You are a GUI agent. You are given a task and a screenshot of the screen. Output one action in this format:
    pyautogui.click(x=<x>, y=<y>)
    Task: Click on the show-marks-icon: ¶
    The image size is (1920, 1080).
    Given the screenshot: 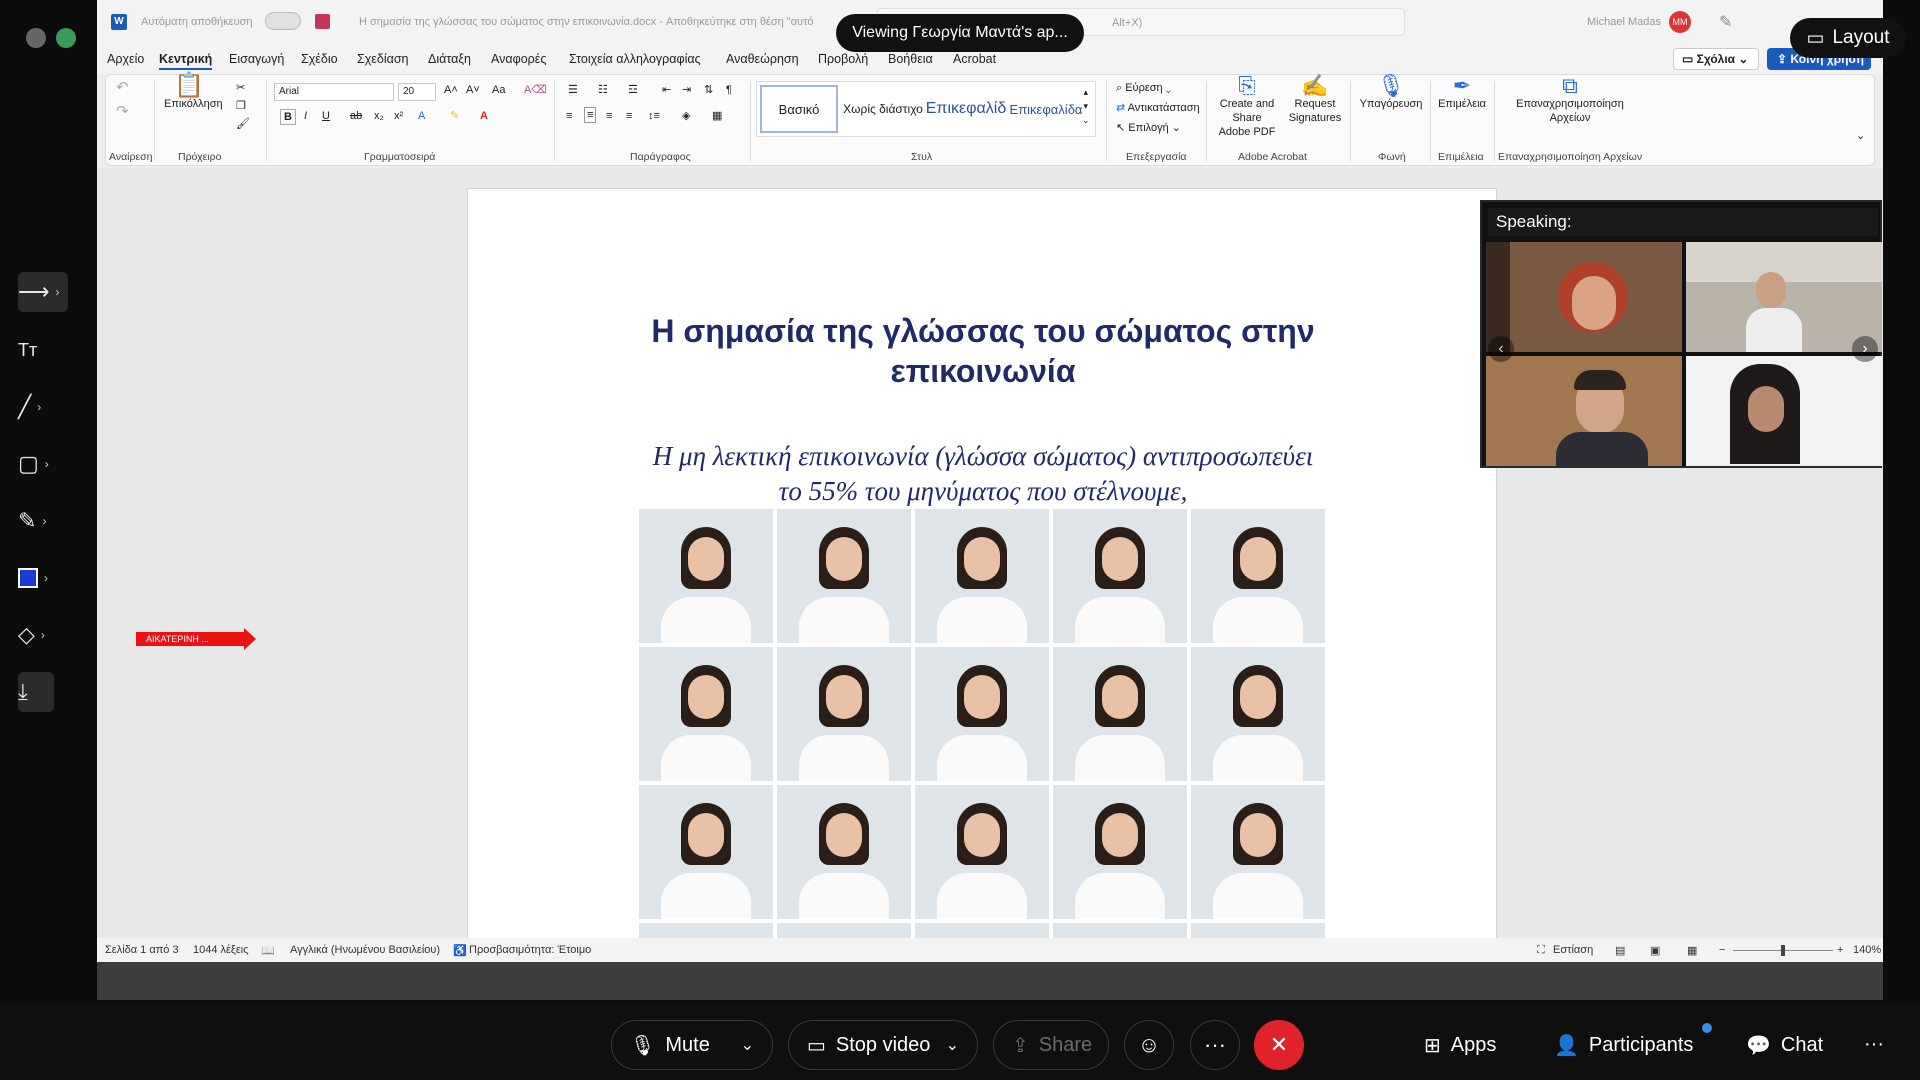 What is the action you would take?
    pyautogui.click(x=729, y=90)
    